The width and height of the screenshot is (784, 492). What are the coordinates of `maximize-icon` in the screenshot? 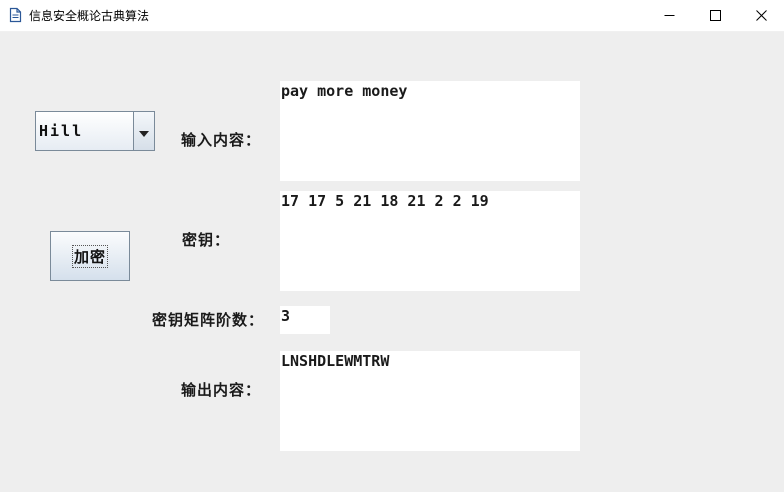 It's located at (715, 15).